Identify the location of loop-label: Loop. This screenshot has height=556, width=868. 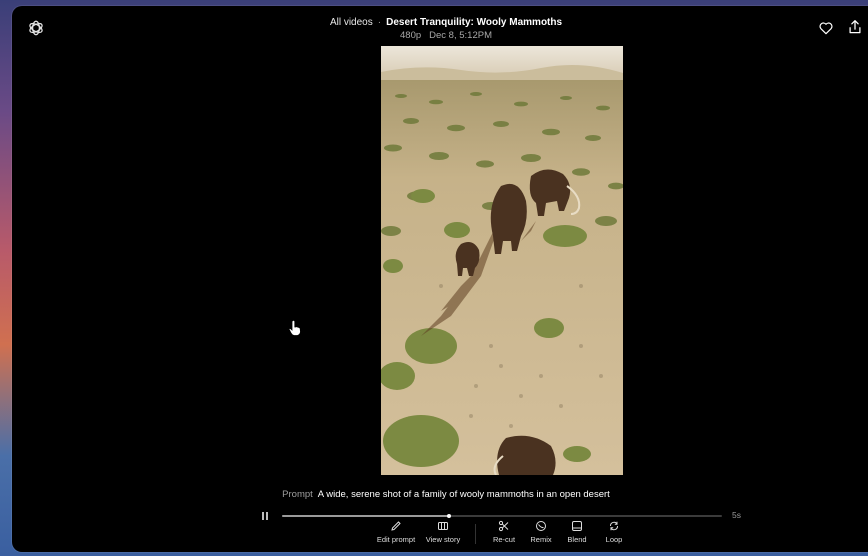
(614, 539).